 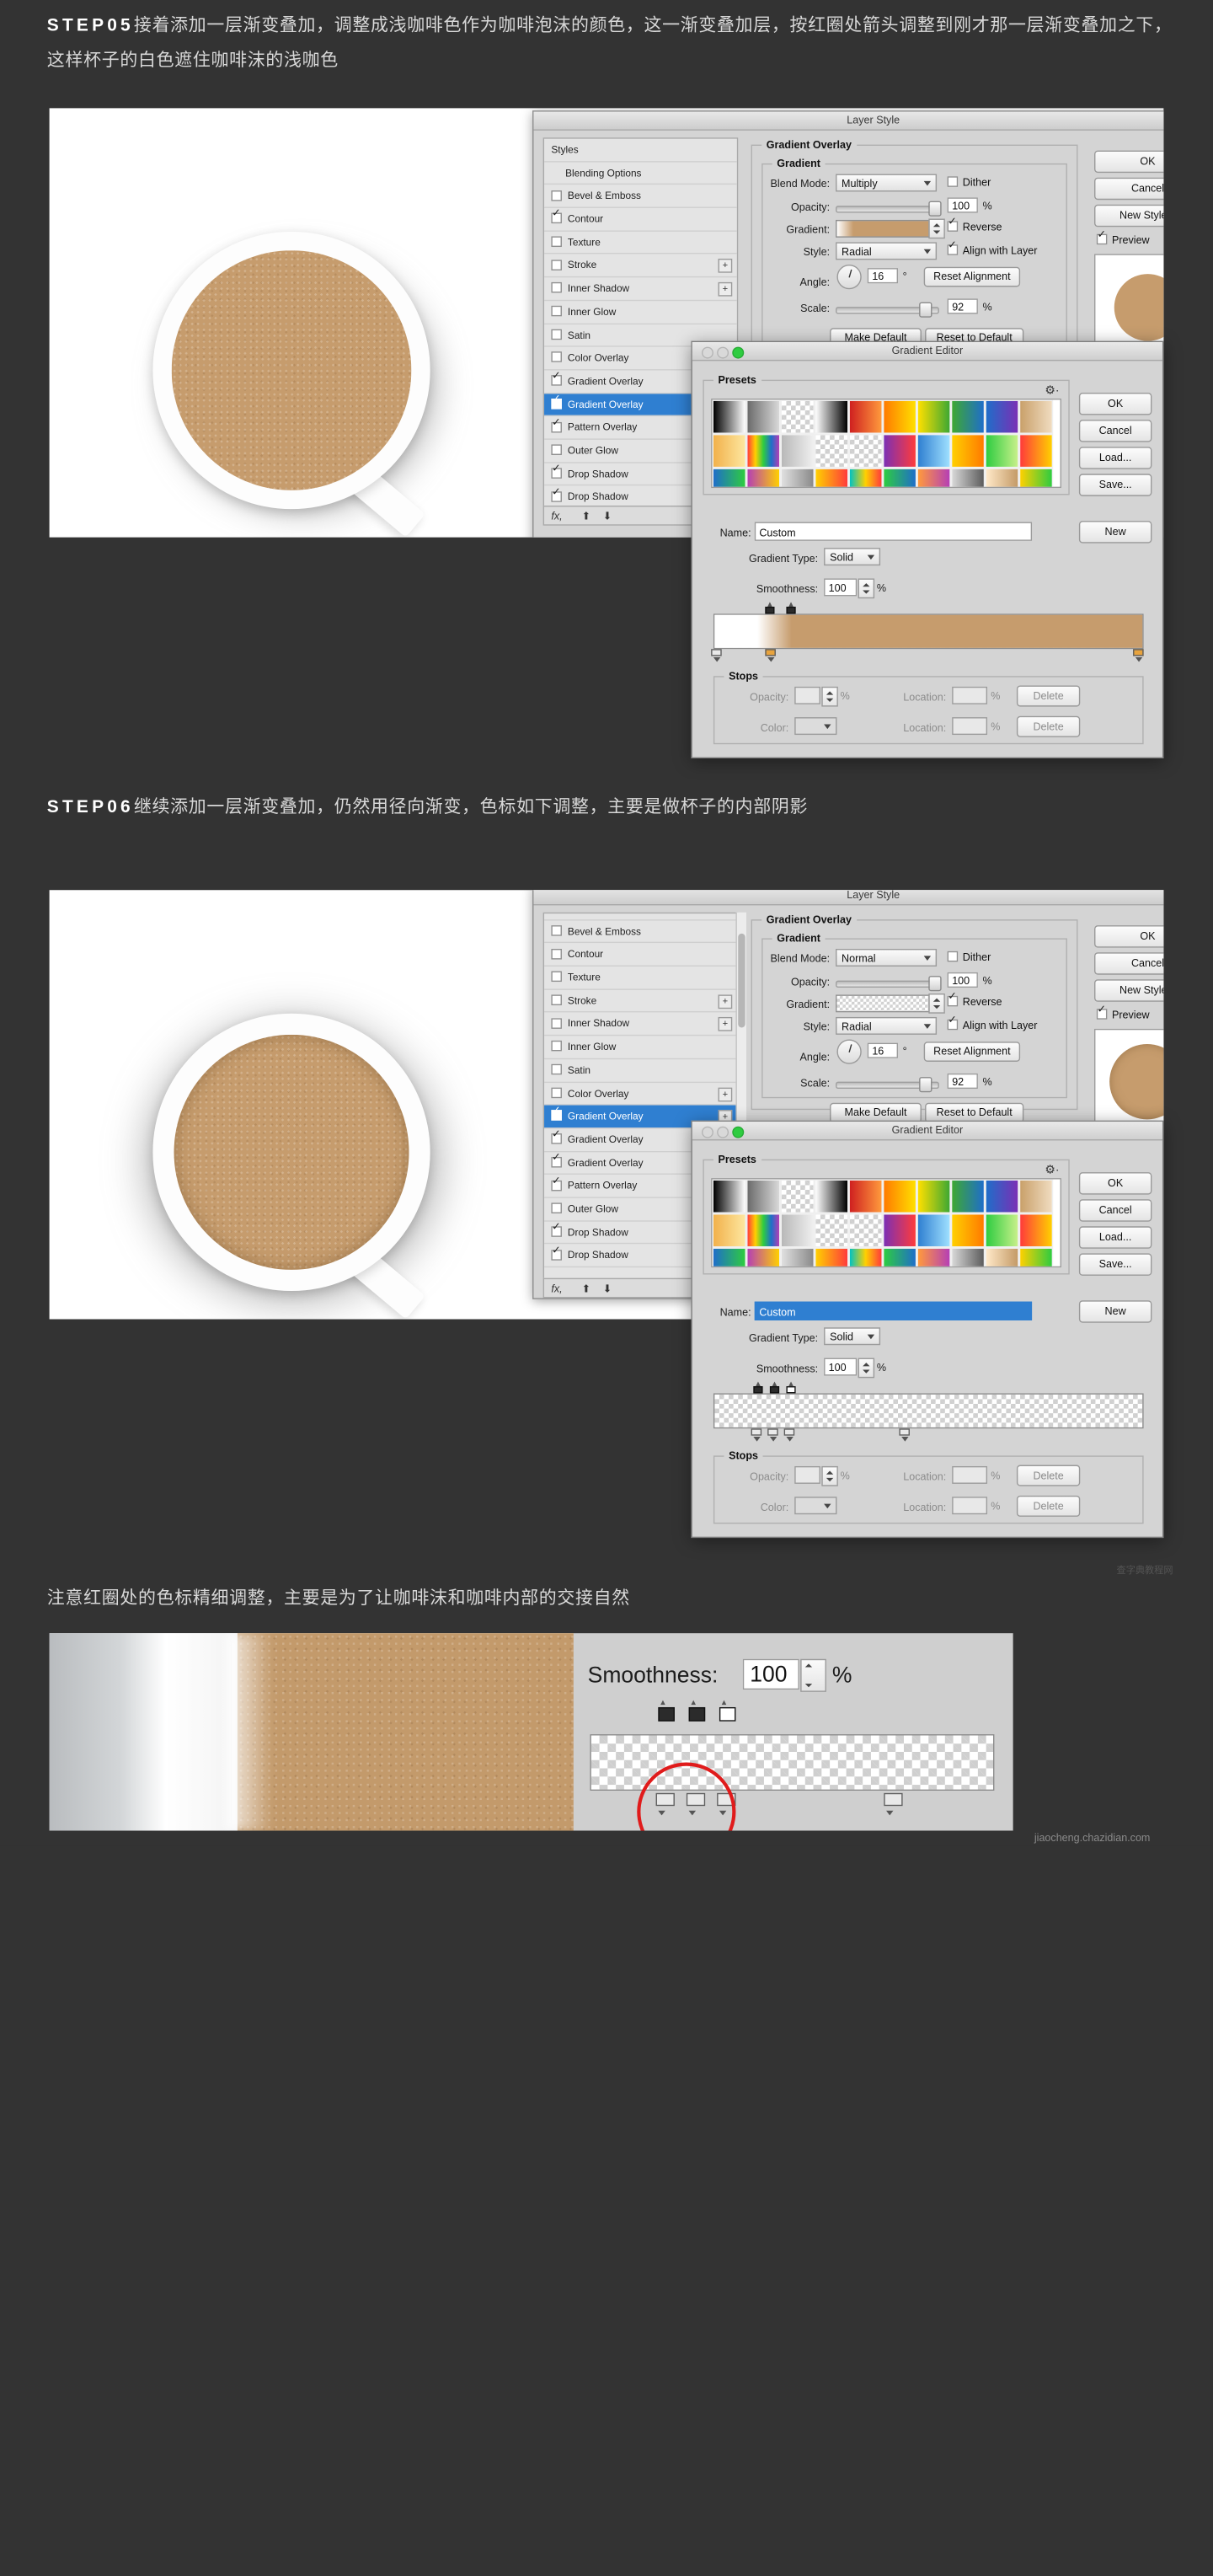 What do you see at coordinates (1048, 1476) in the screenshot?
I see `delete-opacity-stop-button-2: Delete` at bounding box center [1048, 1476].